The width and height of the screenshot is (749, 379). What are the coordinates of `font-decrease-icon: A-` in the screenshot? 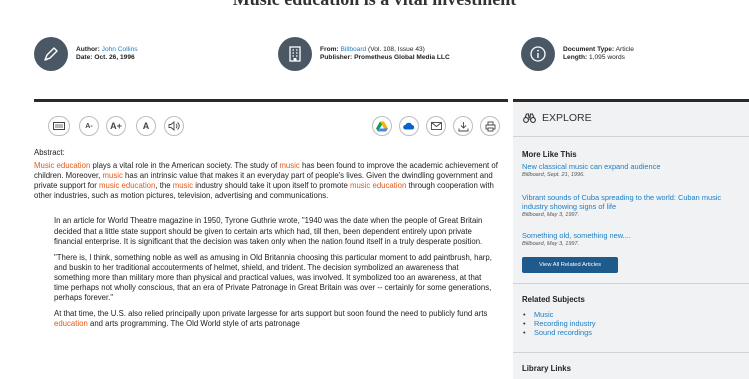 It's located at (89, 126).